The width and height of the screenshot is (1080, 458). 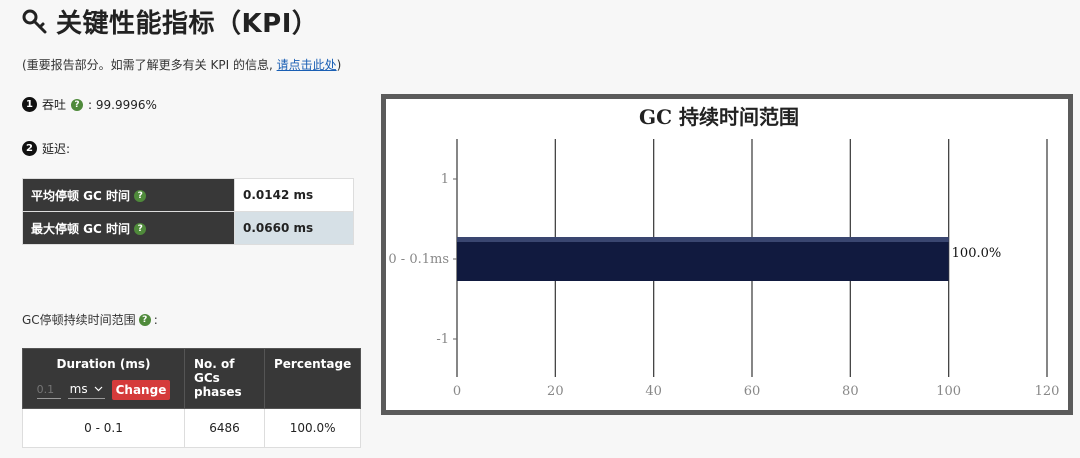 I want to click on latency-heading: 2 延迟:, so click(x=46, y=148).